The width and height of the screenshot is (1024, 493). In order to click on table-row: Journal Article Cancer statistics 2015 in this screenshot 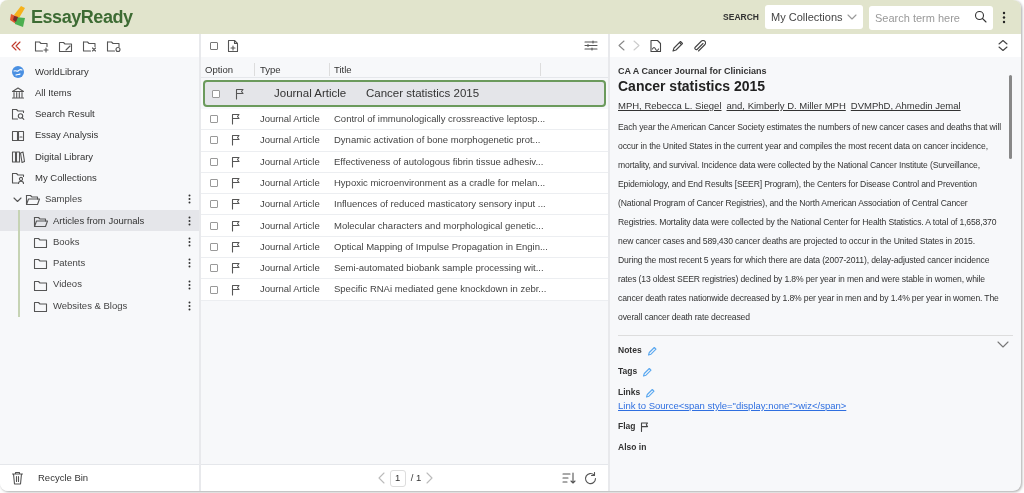, I will do `click(404, 93)`.